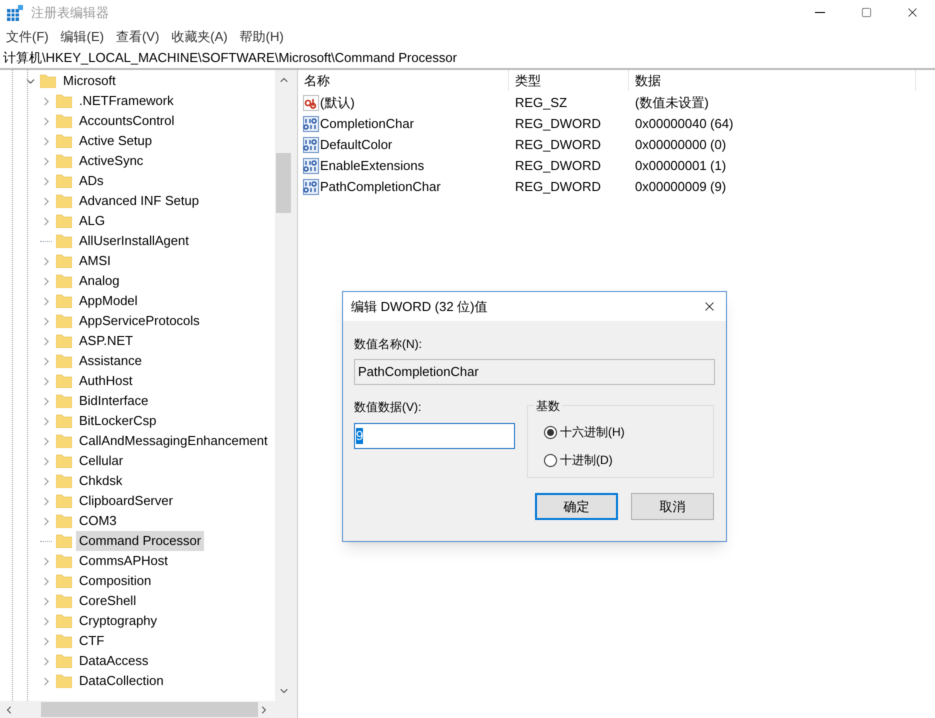  What do you see at coordinates (367, 124) in the screenshot?
I see `value-name: CompletionChar` at bounding box center [367, 124].